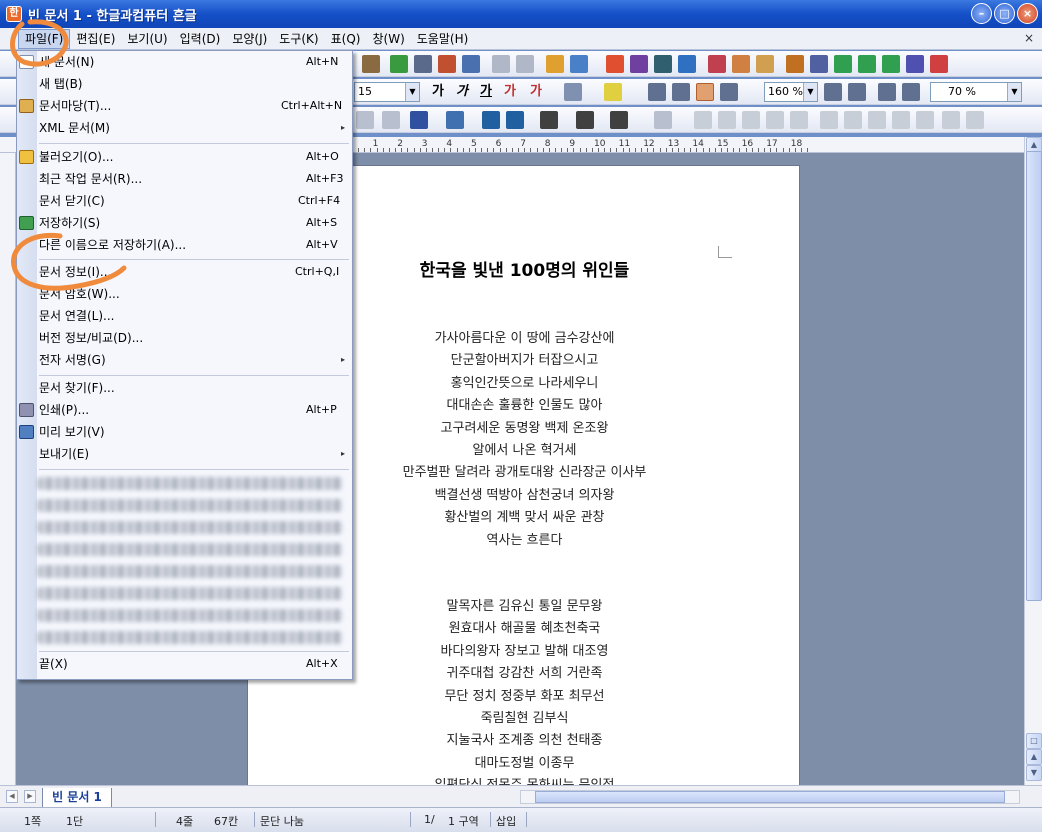  Describe the element at coordinates (901, 120) in the screenshot. I see `triangle-icon` at that location.